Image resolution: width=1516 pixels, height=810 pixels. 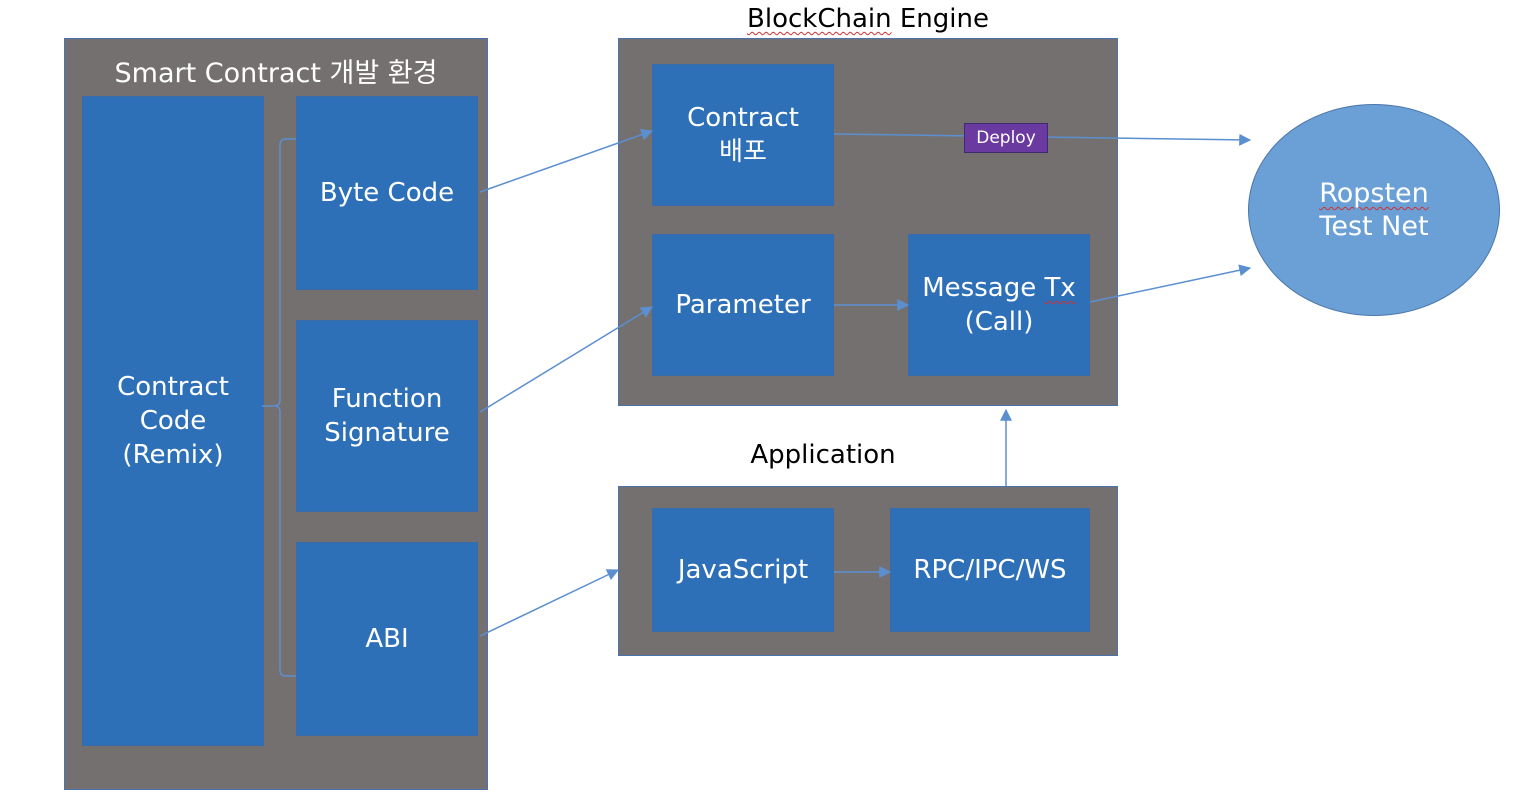 I want to click on arrow-bytecode-to-contract, so click(x=566, y=160).